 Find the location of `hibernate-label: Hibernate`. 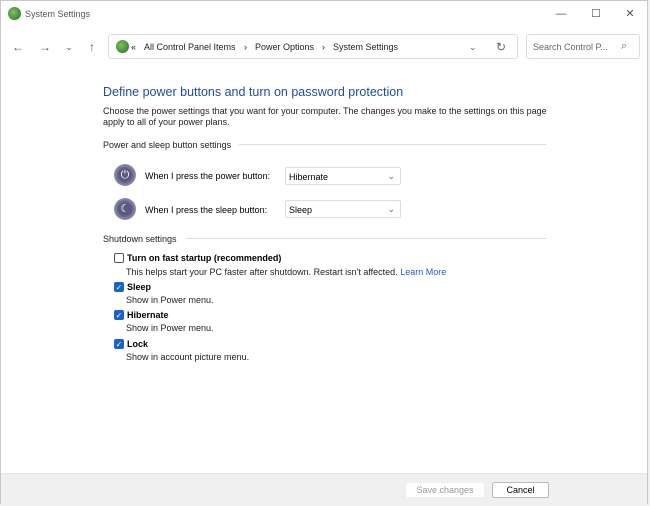

hibernate-label: Hibernate is located at coordinates (148, 315).